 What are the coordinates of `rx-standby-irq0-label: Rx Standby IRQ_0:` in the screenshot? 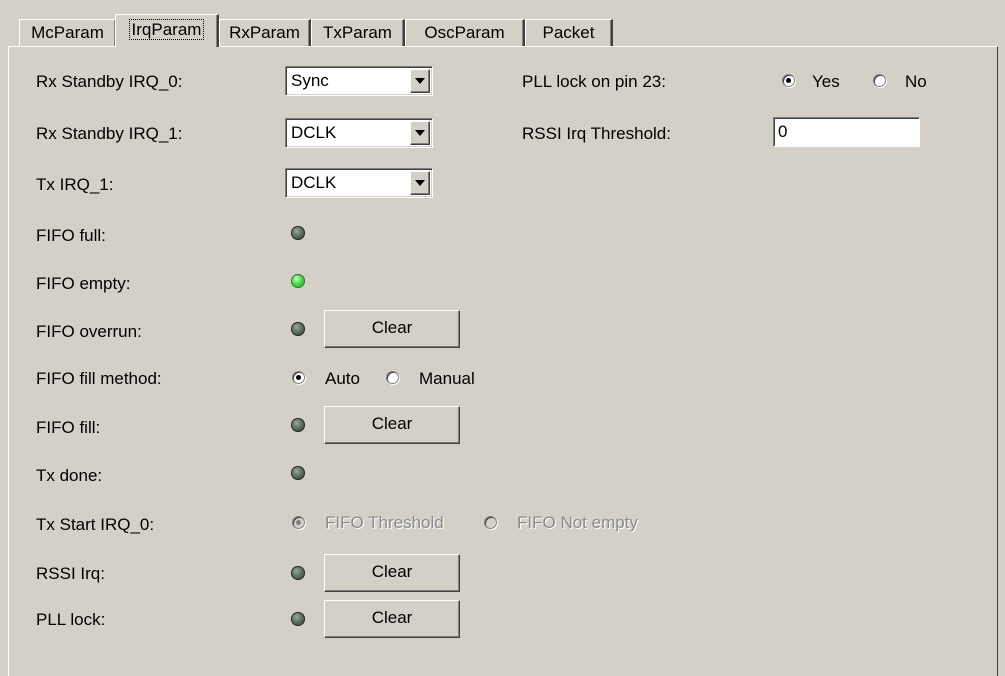 It's located at (109, 81).